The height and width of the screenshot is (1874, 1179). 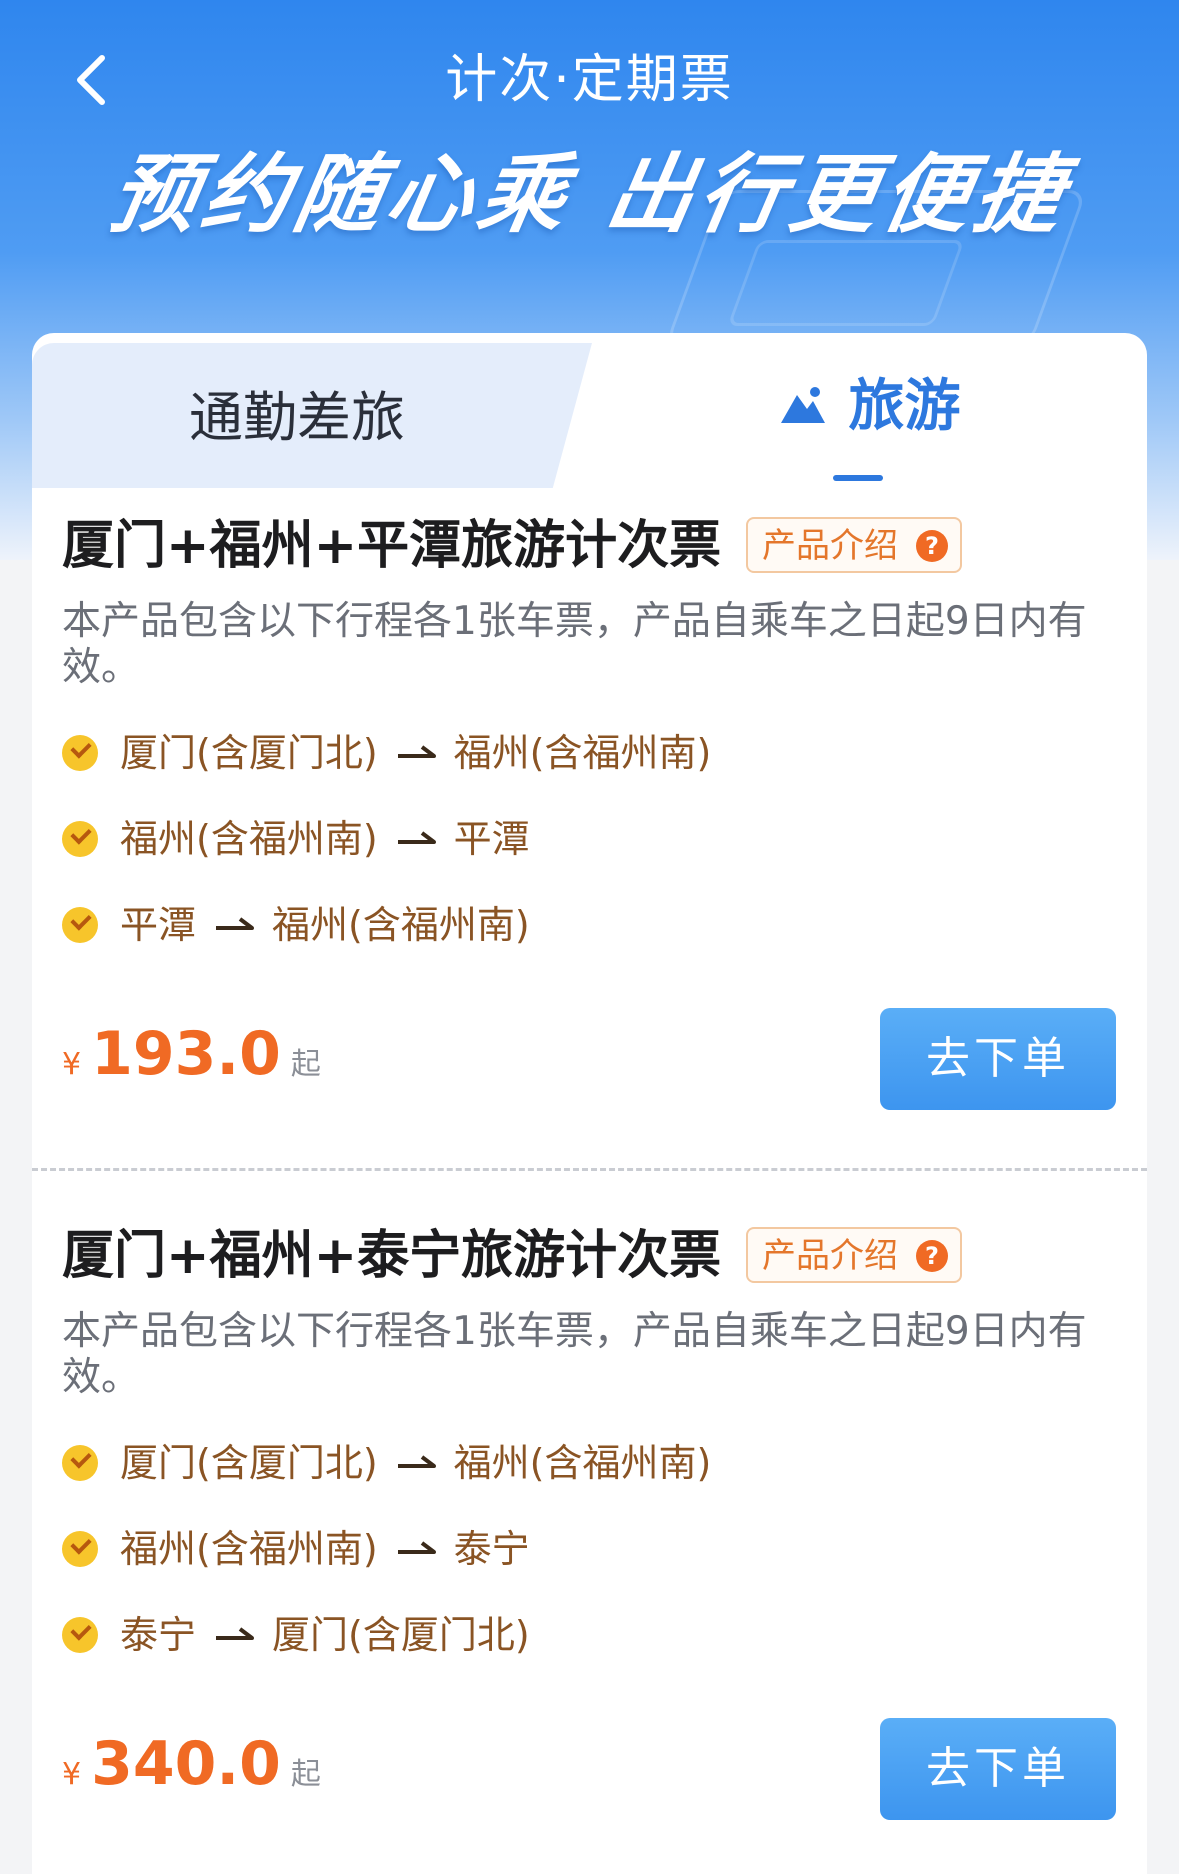 I want to click on route-item: 泰宁 厦门(含厦门北), so click(x=296, y=1635).